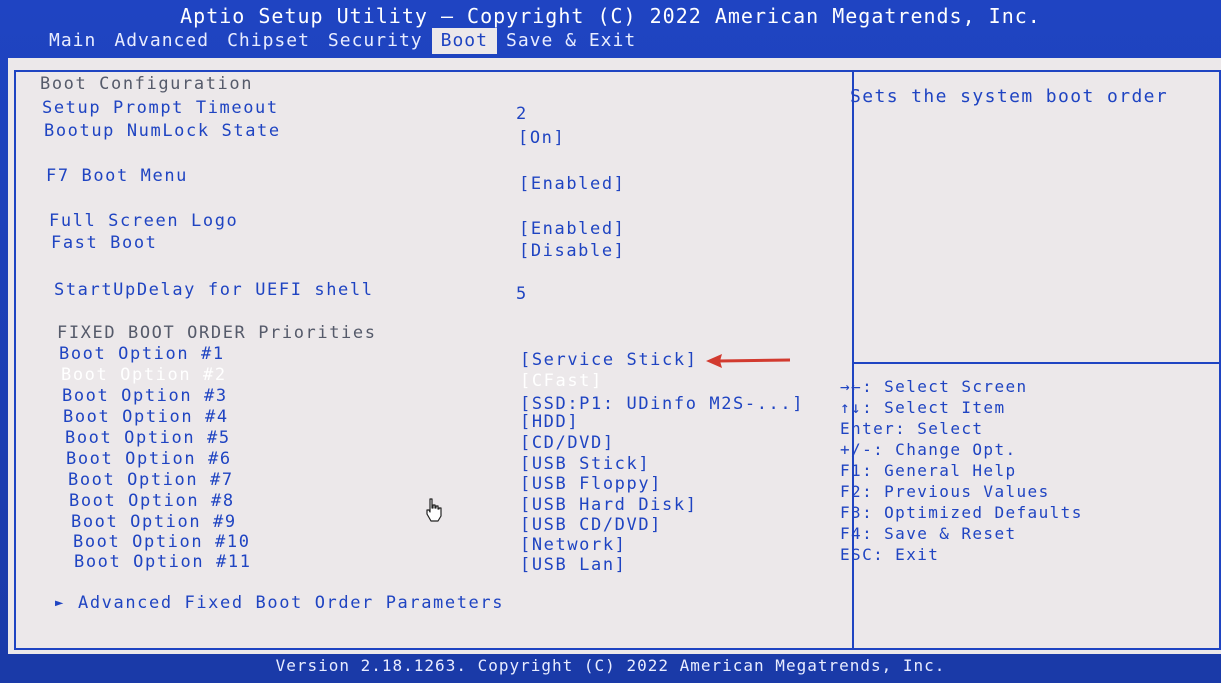 The image size is (1221, 683). What do you see at coordinates (928, 470) in the screenshot?
I see `key-general-help: F1: General Help` at bounding box center [928, 470].